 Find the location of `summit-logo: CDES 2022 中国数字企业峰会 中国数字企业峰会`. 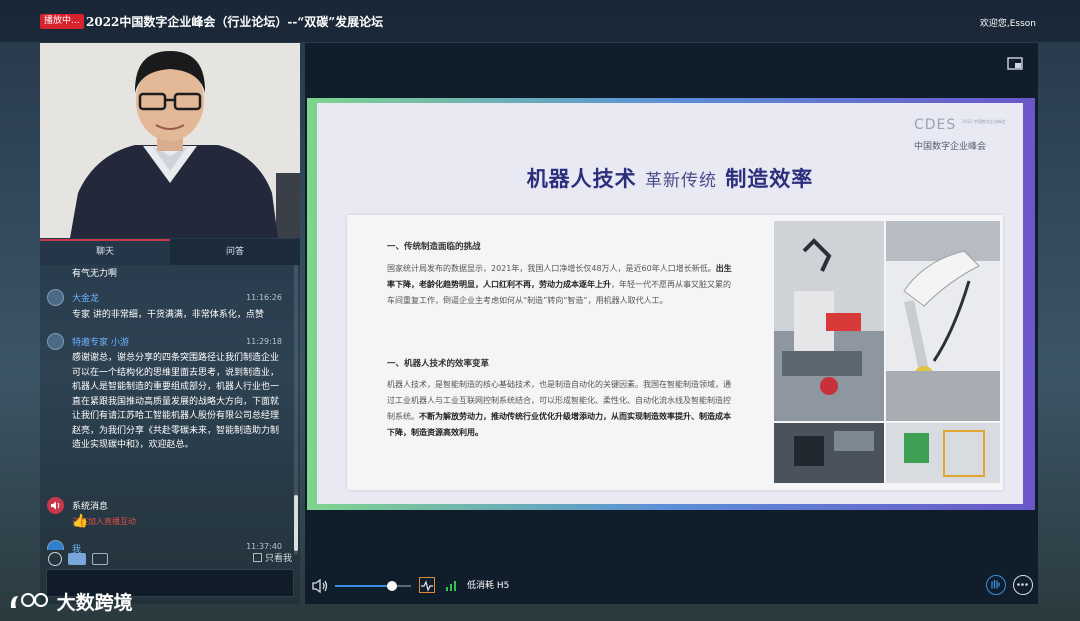

summit-logo: CDES 2022 中国数字企业峰会 中国数字企业峰会 is located at coordinates (964, 135).